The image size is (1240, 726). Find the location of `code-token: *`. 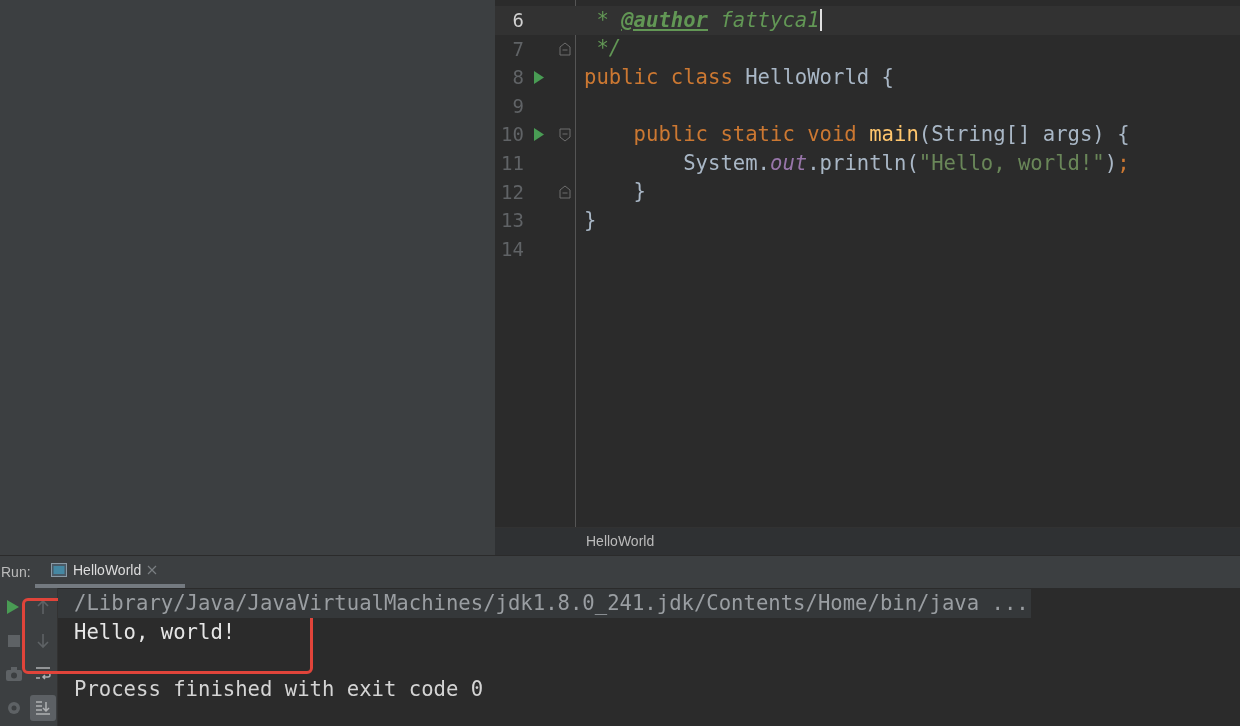

code-token: * is located at coordinates (602, 20).